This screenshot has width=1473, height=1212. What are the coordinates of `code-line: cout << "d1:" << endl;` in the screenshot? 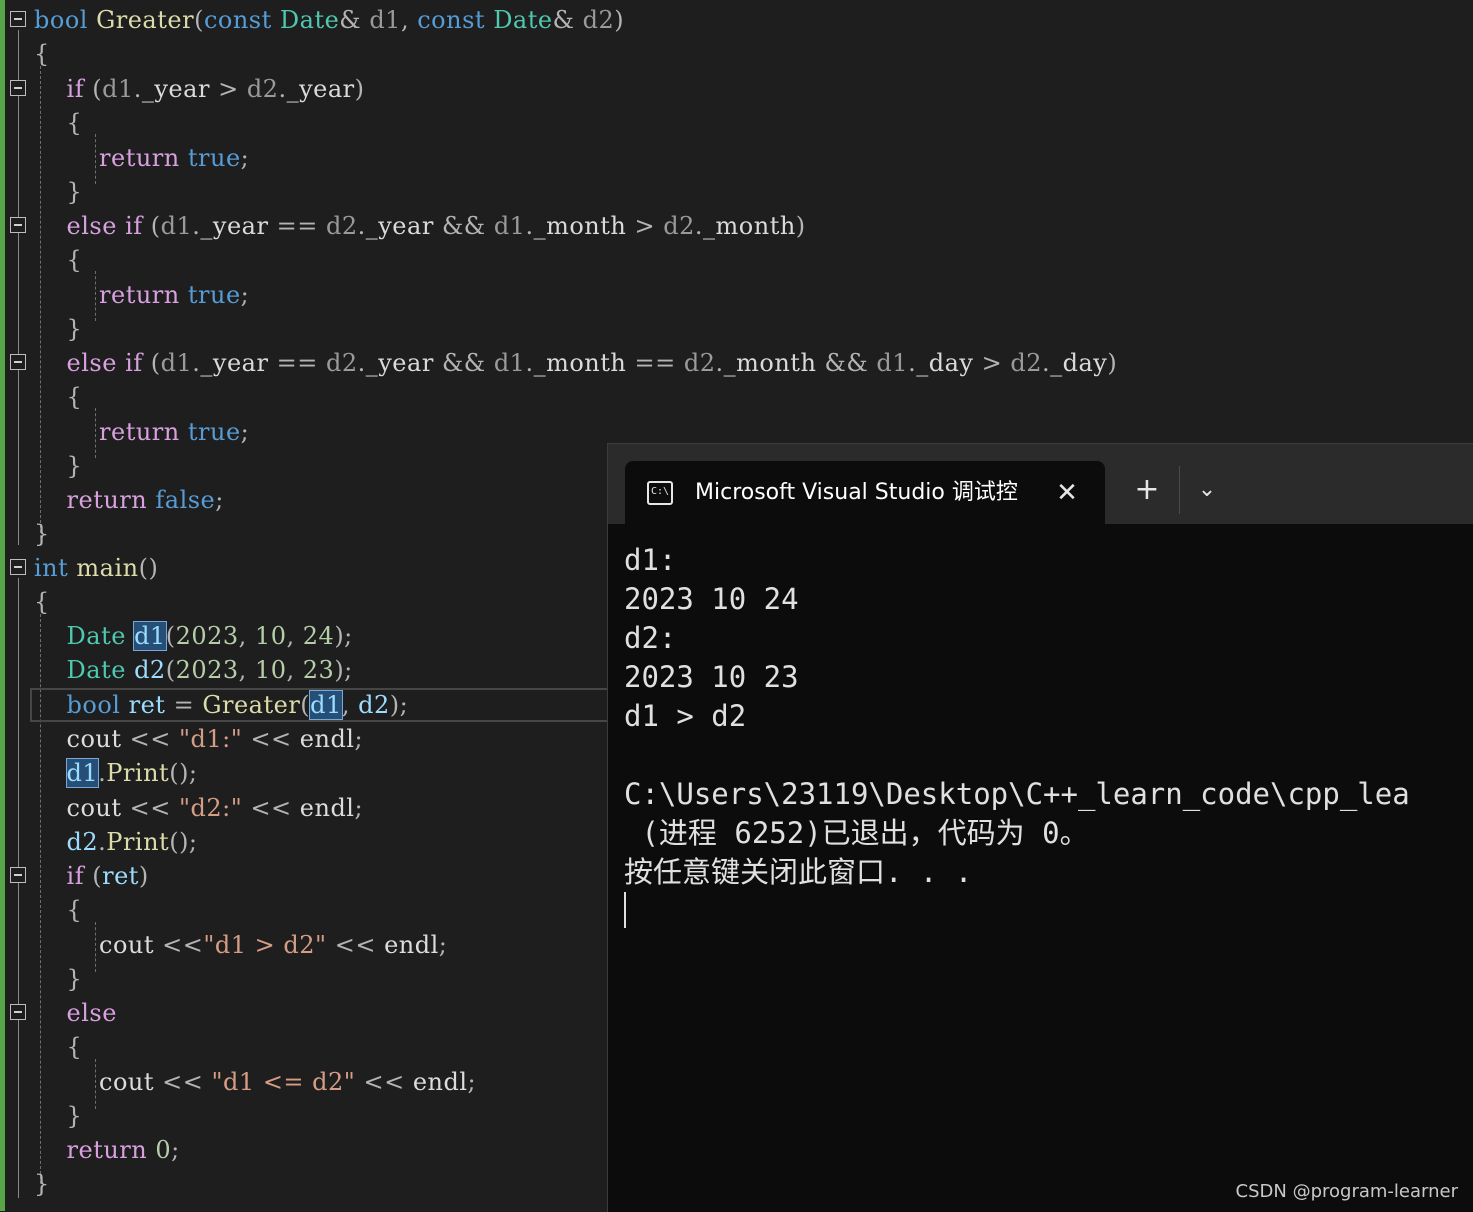 It's located at (198, 739).